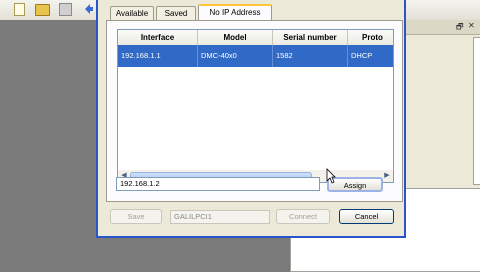  I want to click on column-header-protocol: Proto, so click(370, 37).